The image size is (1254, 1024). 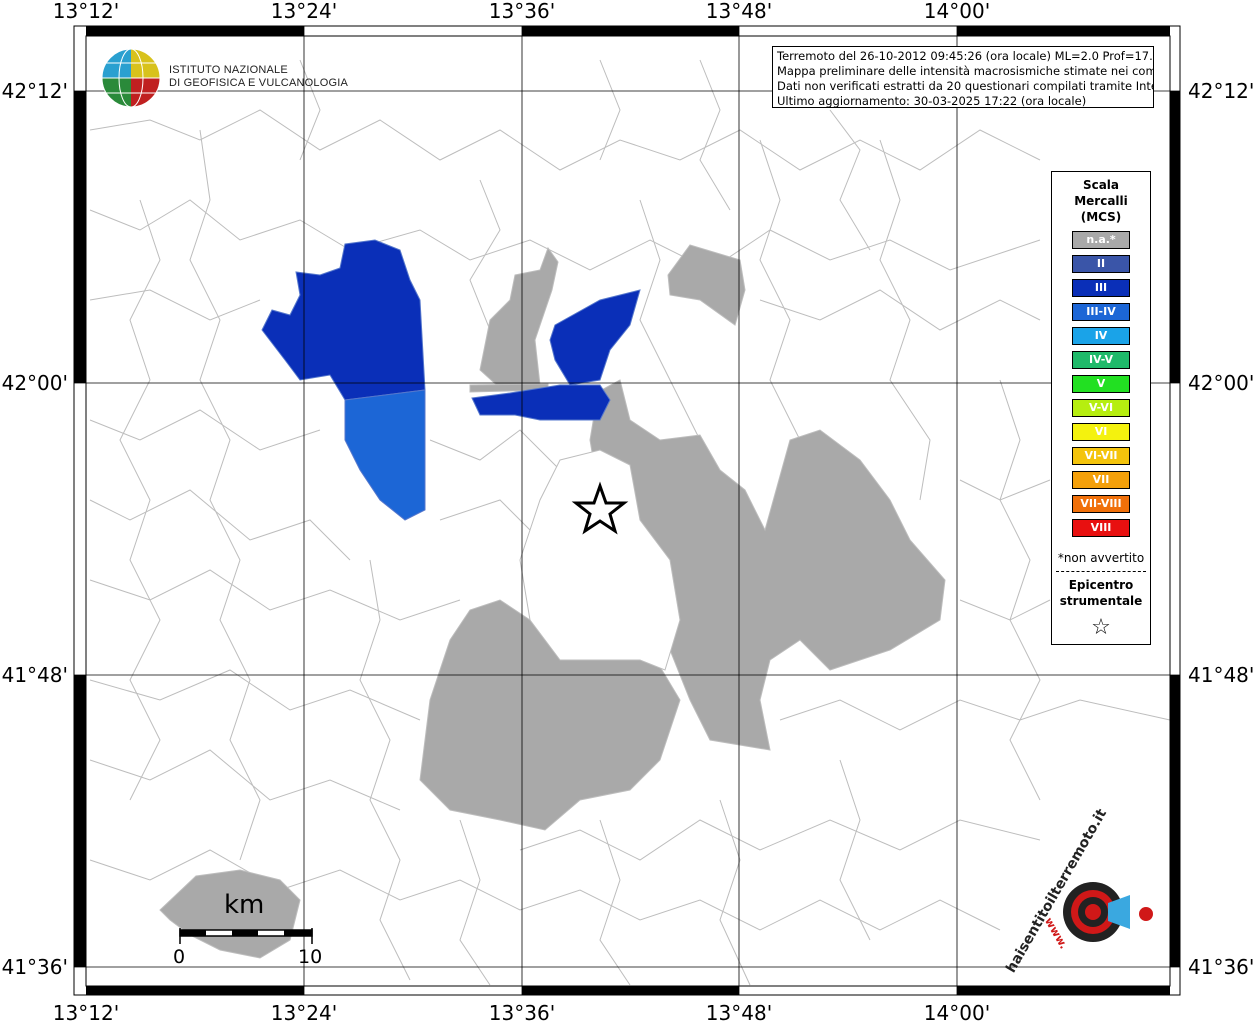 What do you see at coordinates (179, 957) in the screenshot?
I see `scale-min-label: 0` at bounding box center [179, 957].